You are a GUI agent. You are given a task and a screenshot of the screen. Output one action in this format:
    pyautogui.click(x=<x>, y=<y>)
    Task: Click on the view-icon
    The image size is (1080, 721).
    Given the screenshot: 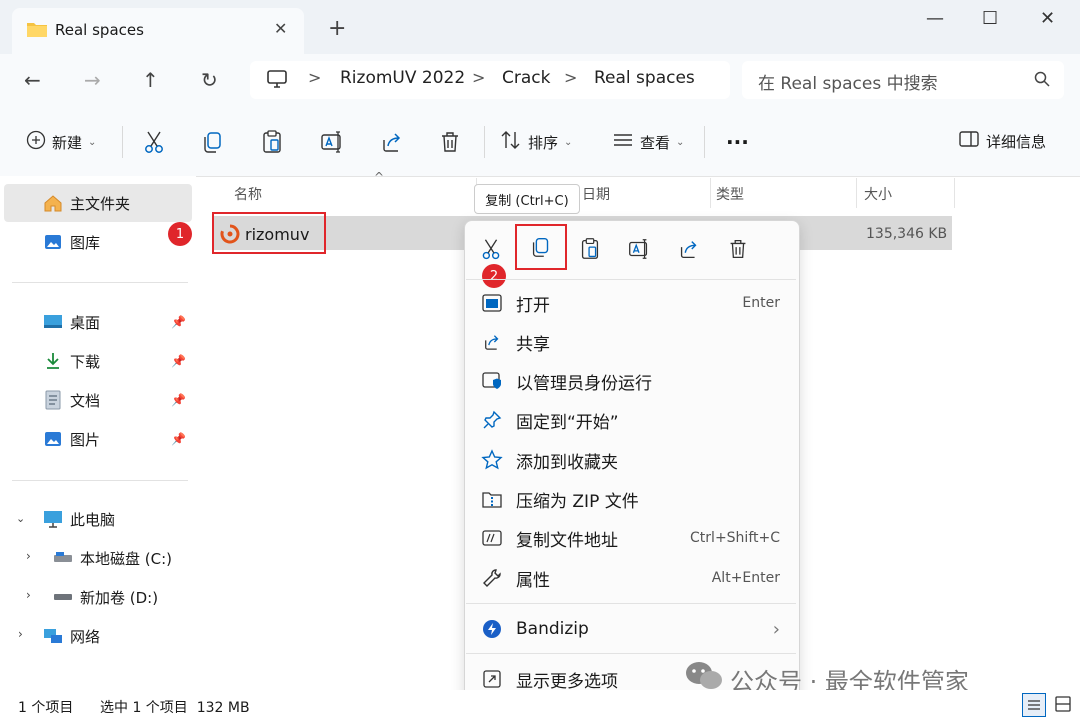 What is the action you would take?
    pyautogui.click(x=623, y=142)
    